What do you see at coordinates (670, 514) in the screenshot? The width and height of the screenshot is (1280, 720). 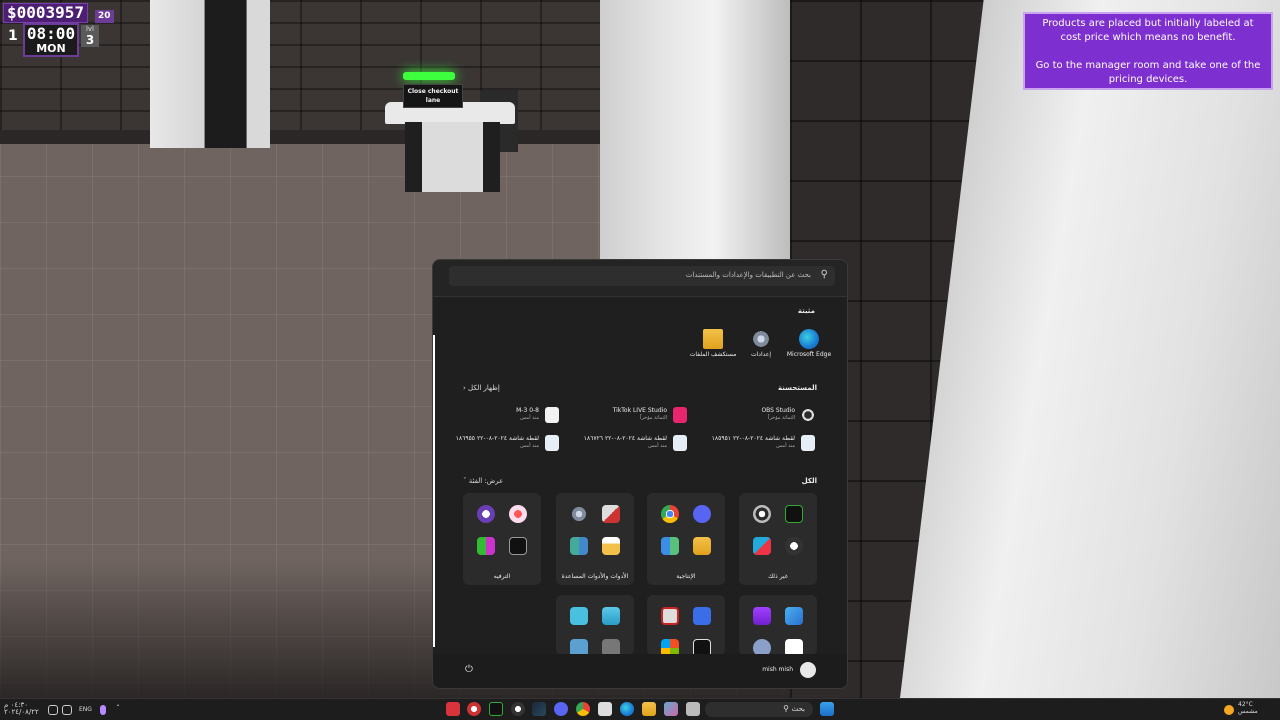 I see `chrome-icon` at bounding box center [670, 514].